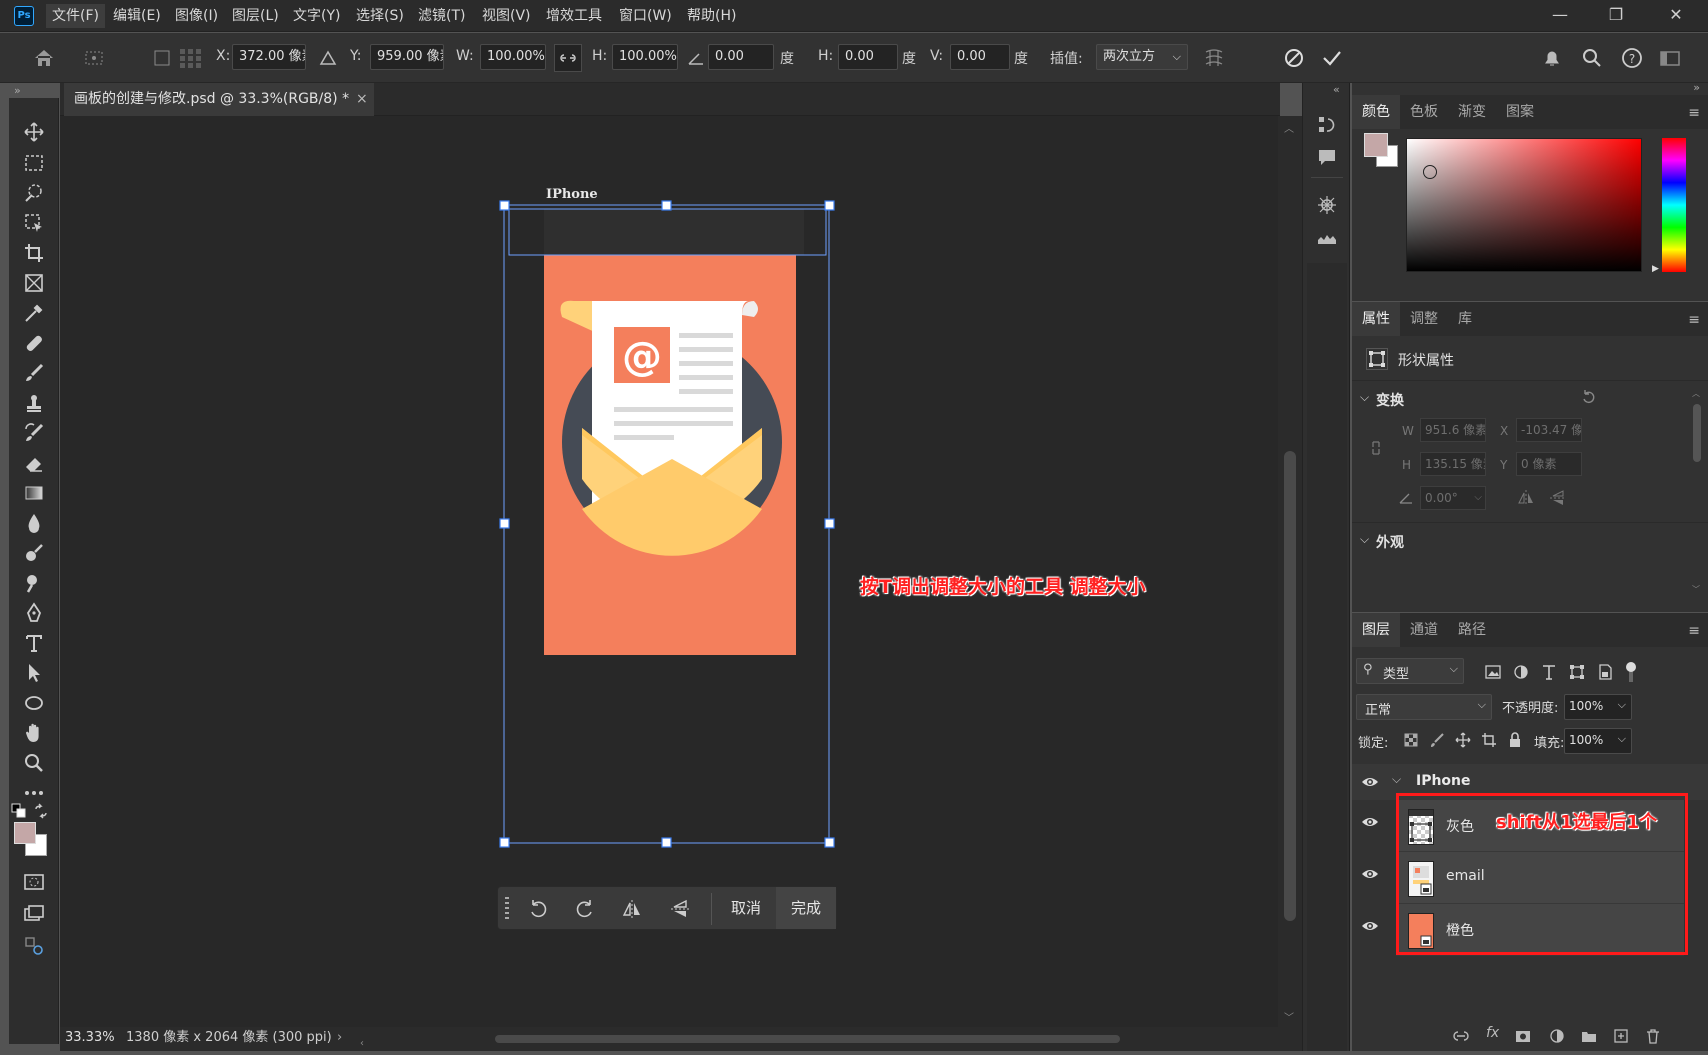  Describe the element at coordinates (1294, 58) in the screenshot. I see `cancel-transform-icon` at that location.